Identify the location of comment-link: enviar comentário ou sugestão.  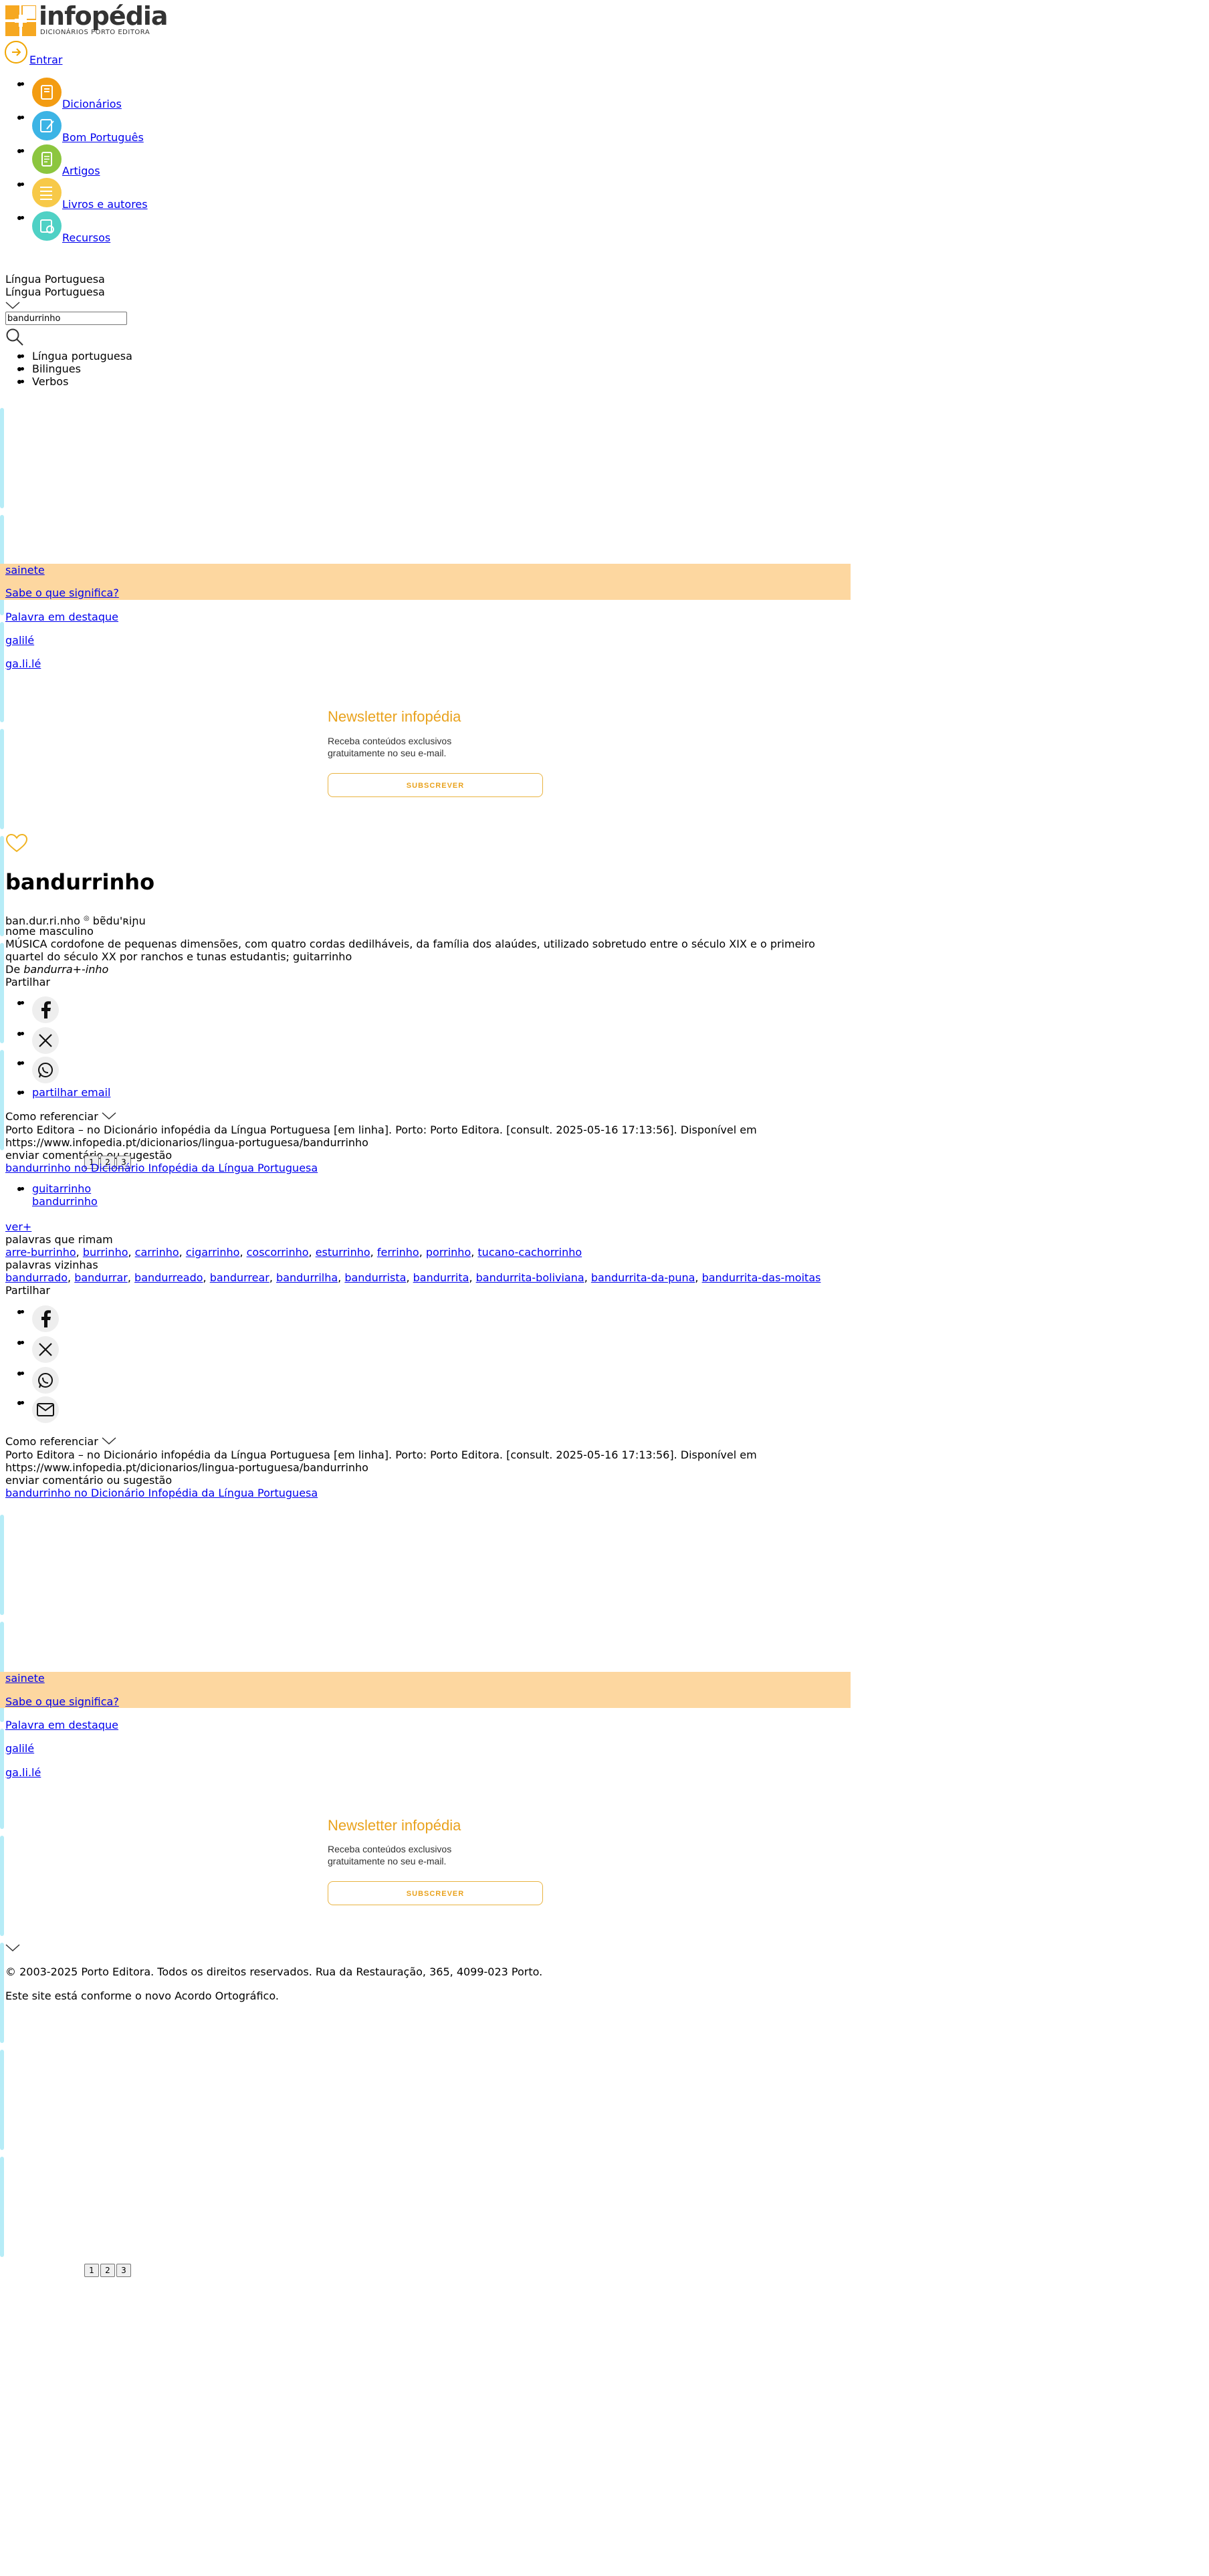
(89, 1481).